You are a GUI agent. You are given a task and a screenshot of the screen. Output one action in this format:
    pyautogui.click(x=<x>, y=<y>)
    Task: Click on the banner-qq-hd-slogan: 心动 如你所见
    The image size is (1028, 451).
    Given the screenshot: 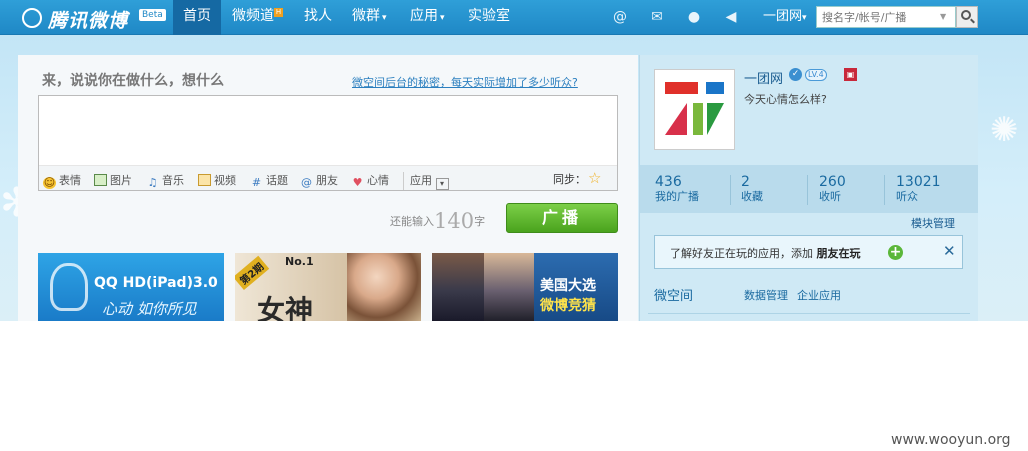 What is the action you would take?
    pyautogui.click(x=149, y=309)
    